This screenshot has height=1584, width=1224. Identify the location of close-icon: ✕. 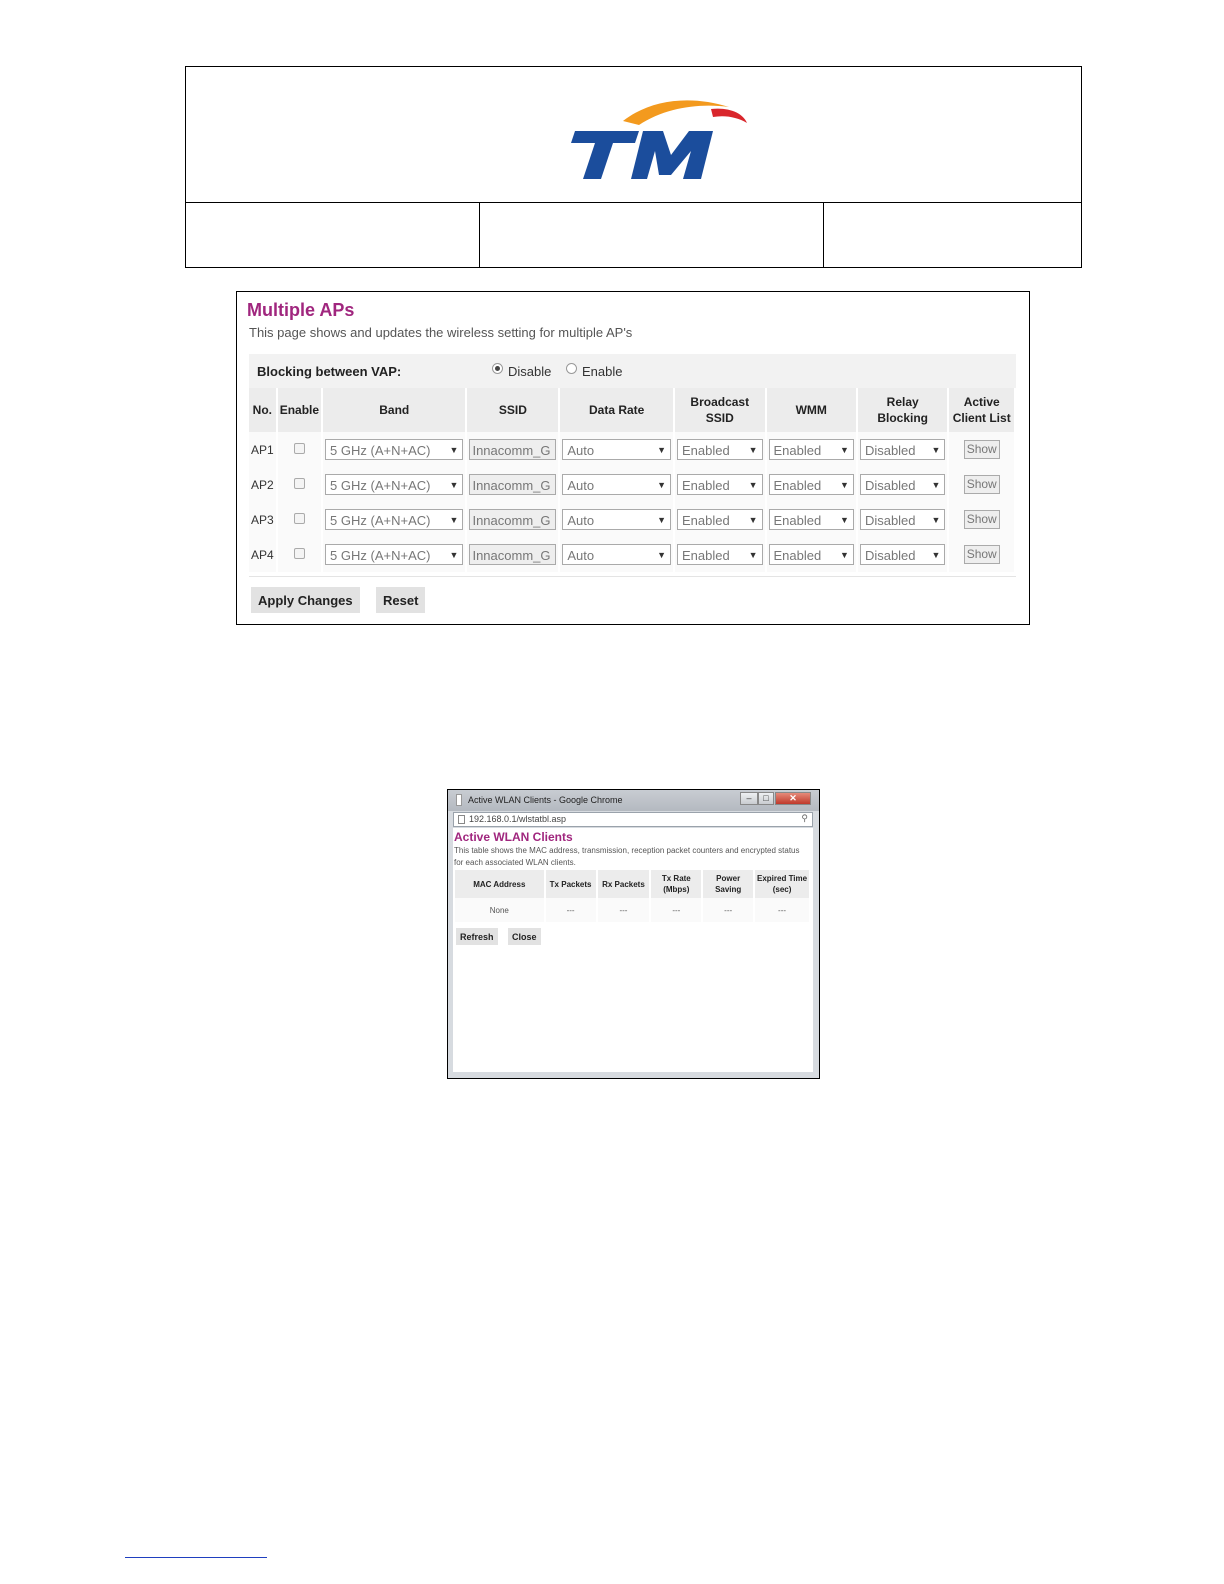
(793, 798).